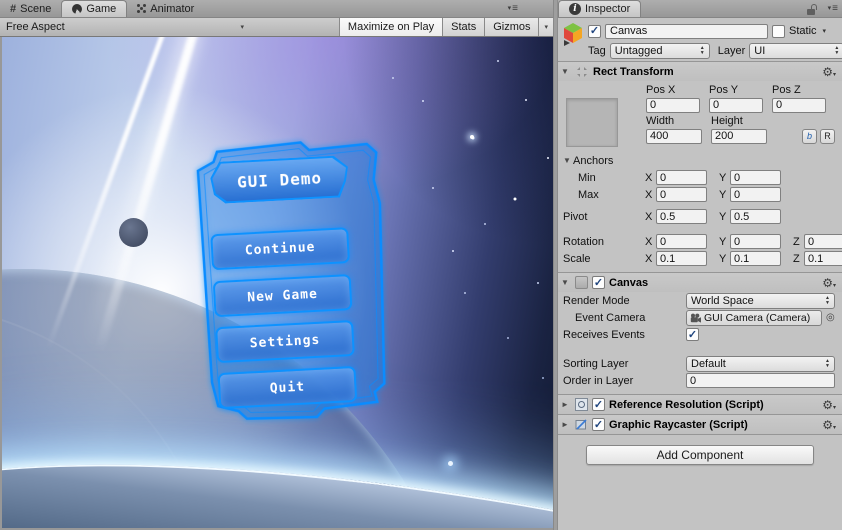 The height and width of the screenshot is (530, 842). What do you see at coordinates (545, 27) in the screenshot?
I see `gizmos-caret-icon: ▾` at bounding box center [545, 27].